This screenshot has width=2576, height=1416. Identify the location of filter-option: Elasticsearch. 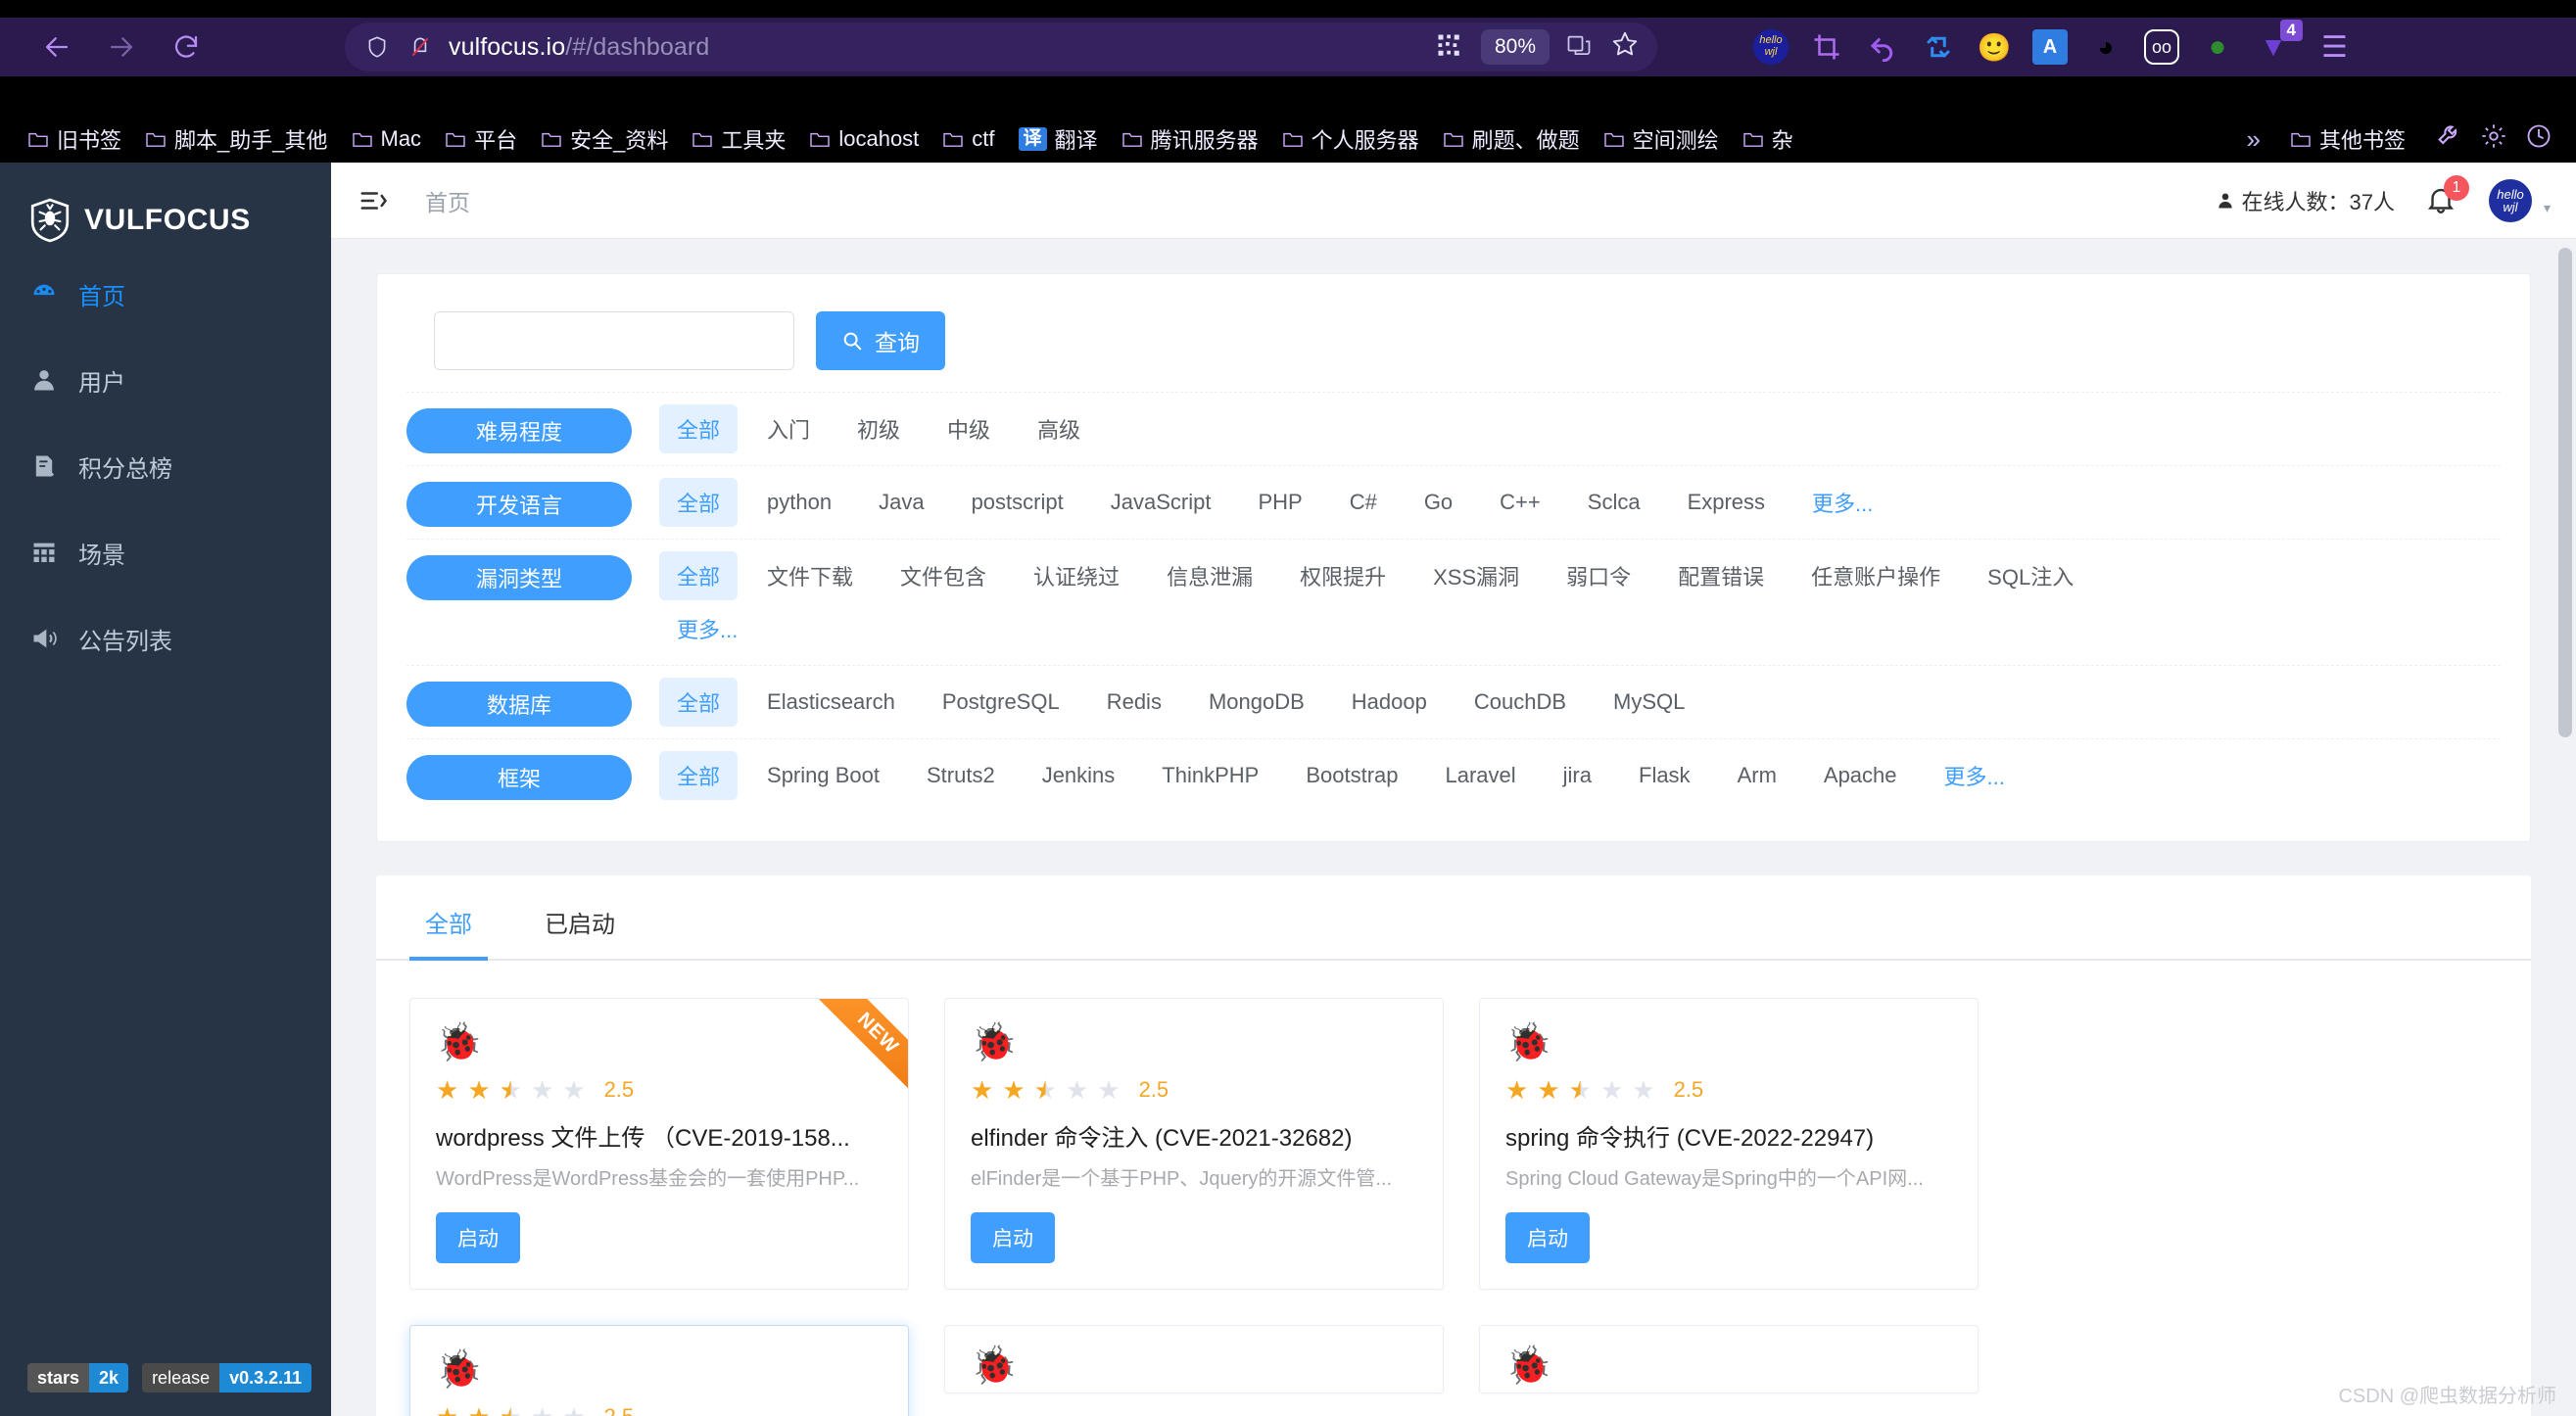
(831, 702).